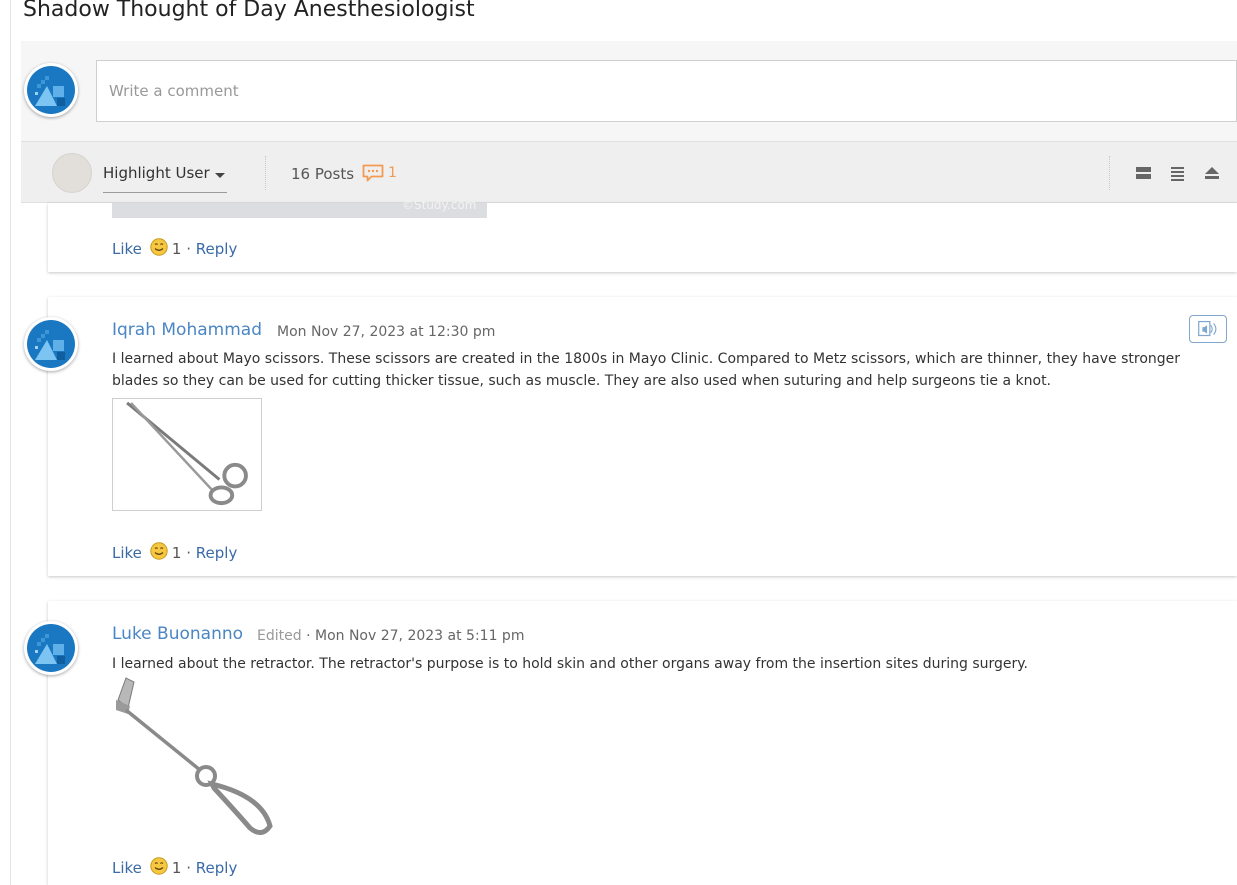  I want to click on unread-comment-icon, so click(373, 173).